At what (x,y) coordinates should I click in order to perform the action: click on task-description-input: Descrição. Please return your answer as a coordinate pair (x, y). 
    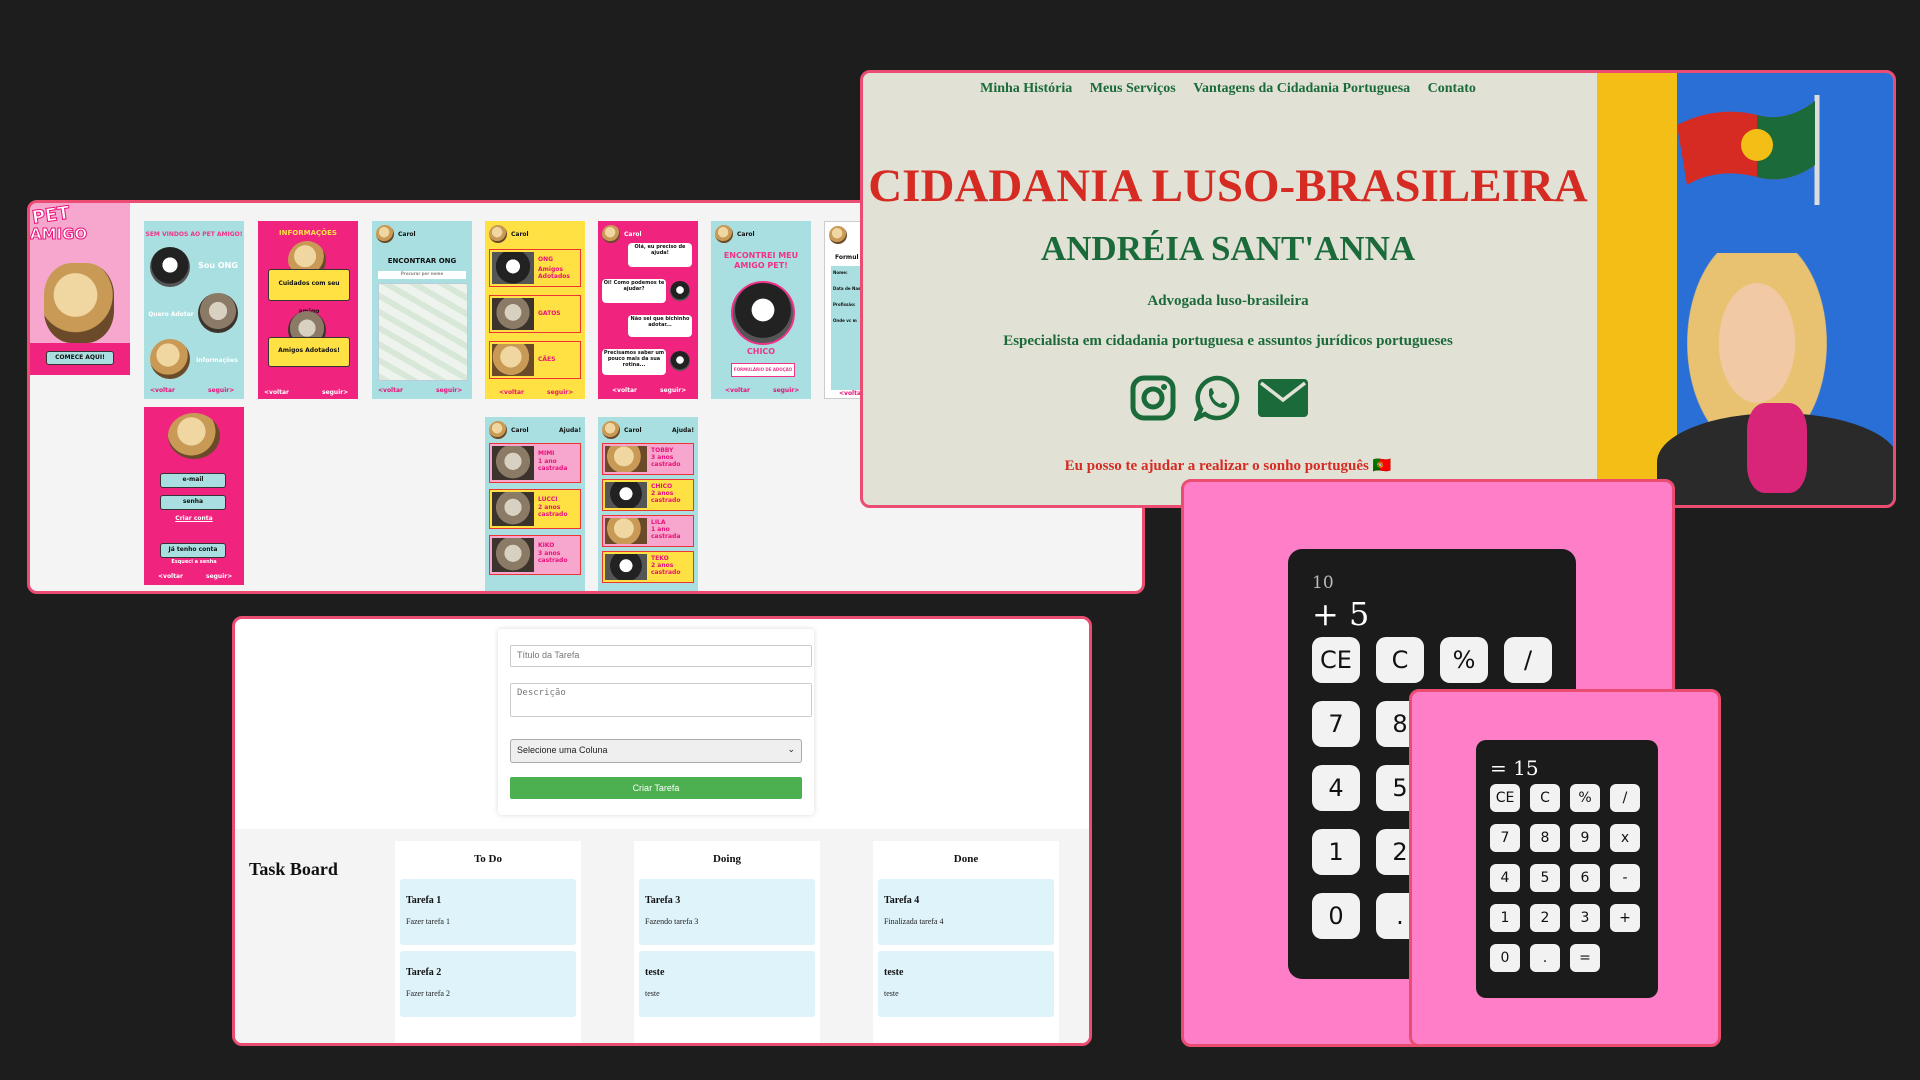
    Looking at the image, I should click on (661, 700).